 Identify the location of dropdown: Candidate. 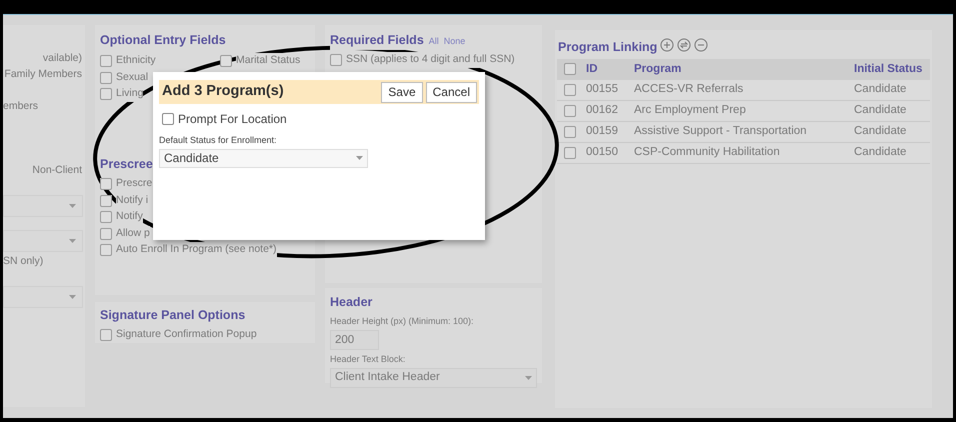
(263, 158).